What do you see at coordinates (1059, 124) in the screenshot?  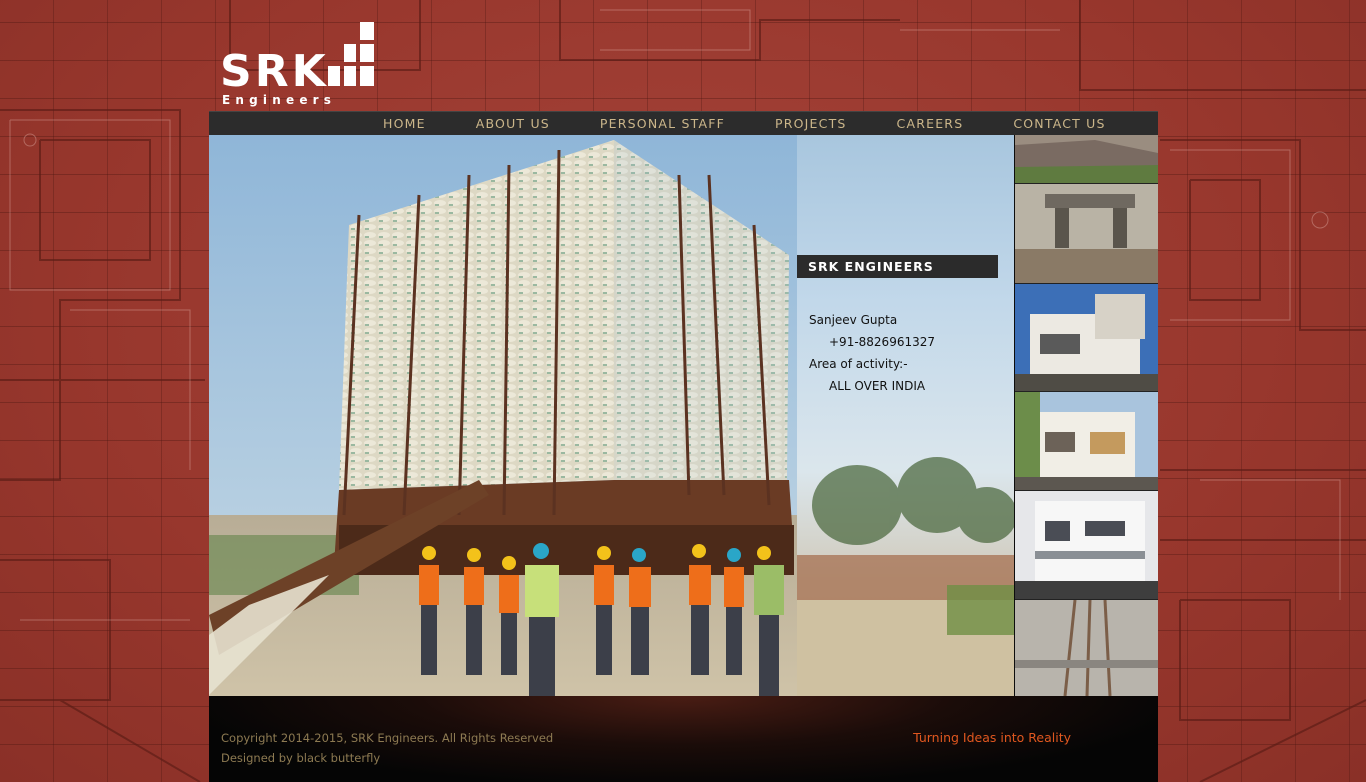 I see `nav-contact-us: CONTACT US` at bounding box center [1059, 124].